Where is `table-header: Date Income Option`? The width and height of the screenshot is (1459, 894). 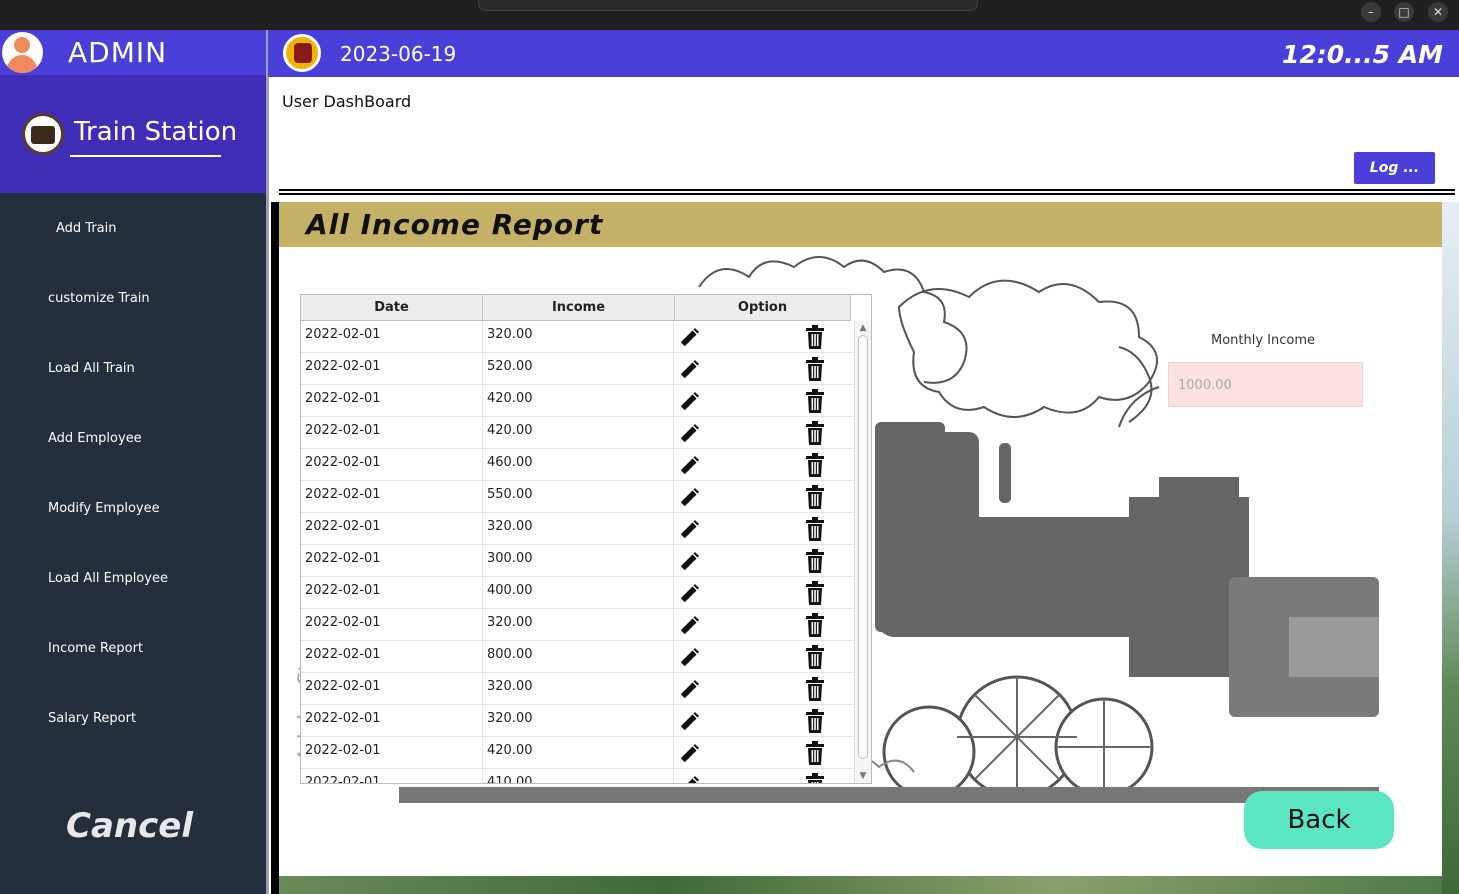 table-header: Date Income Option is located at coordinates (576, 308).